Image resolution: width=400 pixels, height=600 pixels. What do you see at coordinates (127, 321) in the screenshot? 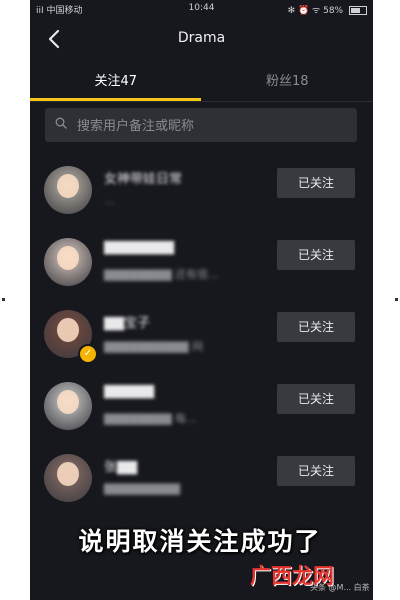
I see `user-name: ▇▇宝子` at bounding box center [127, 321].